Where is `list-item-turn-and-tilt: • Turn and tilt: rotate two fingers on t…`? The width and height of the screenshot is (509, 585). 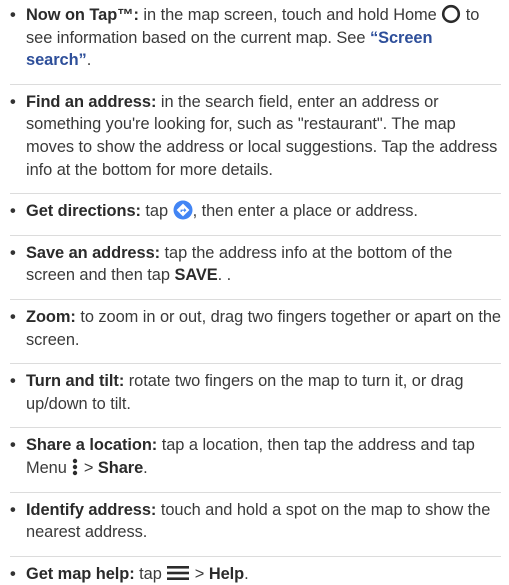 list-item-turn-and-tilt: • Turn and tilt: rotate two fingers on t… is located at coordinates (255, 399).